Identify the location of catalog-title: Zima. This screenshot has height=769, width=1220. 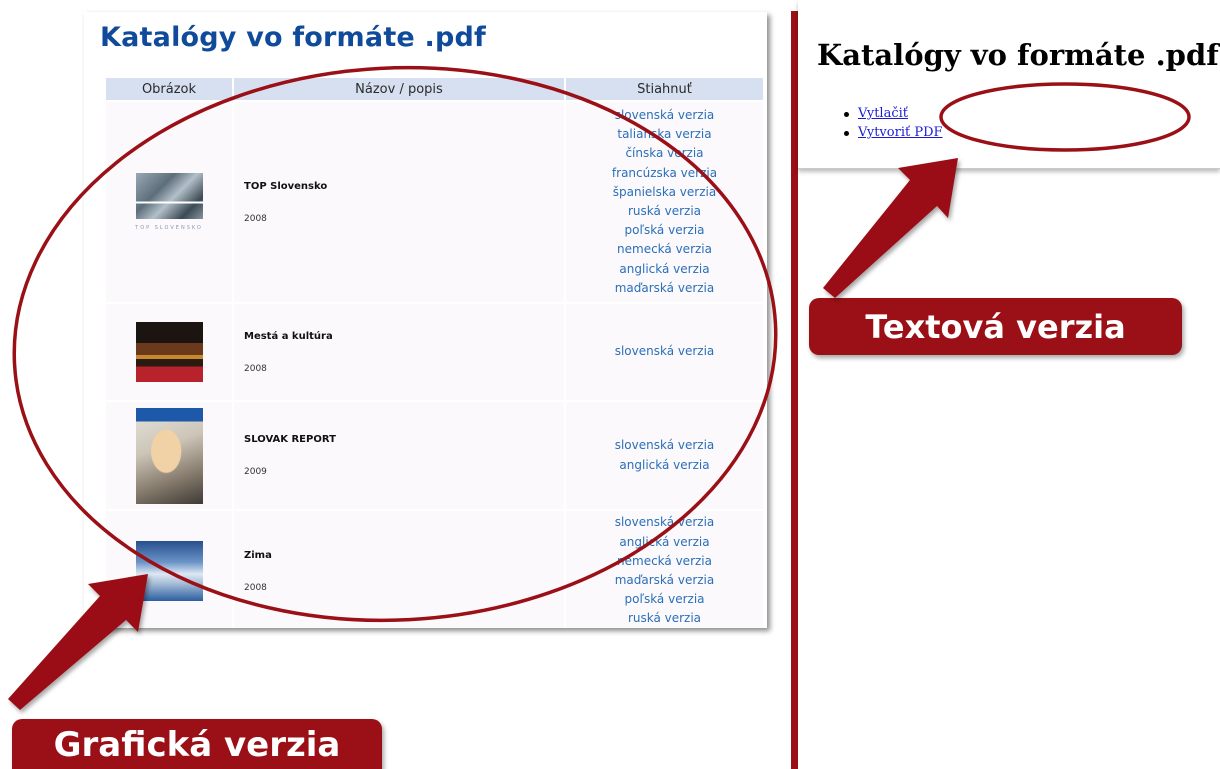
(258, 555).